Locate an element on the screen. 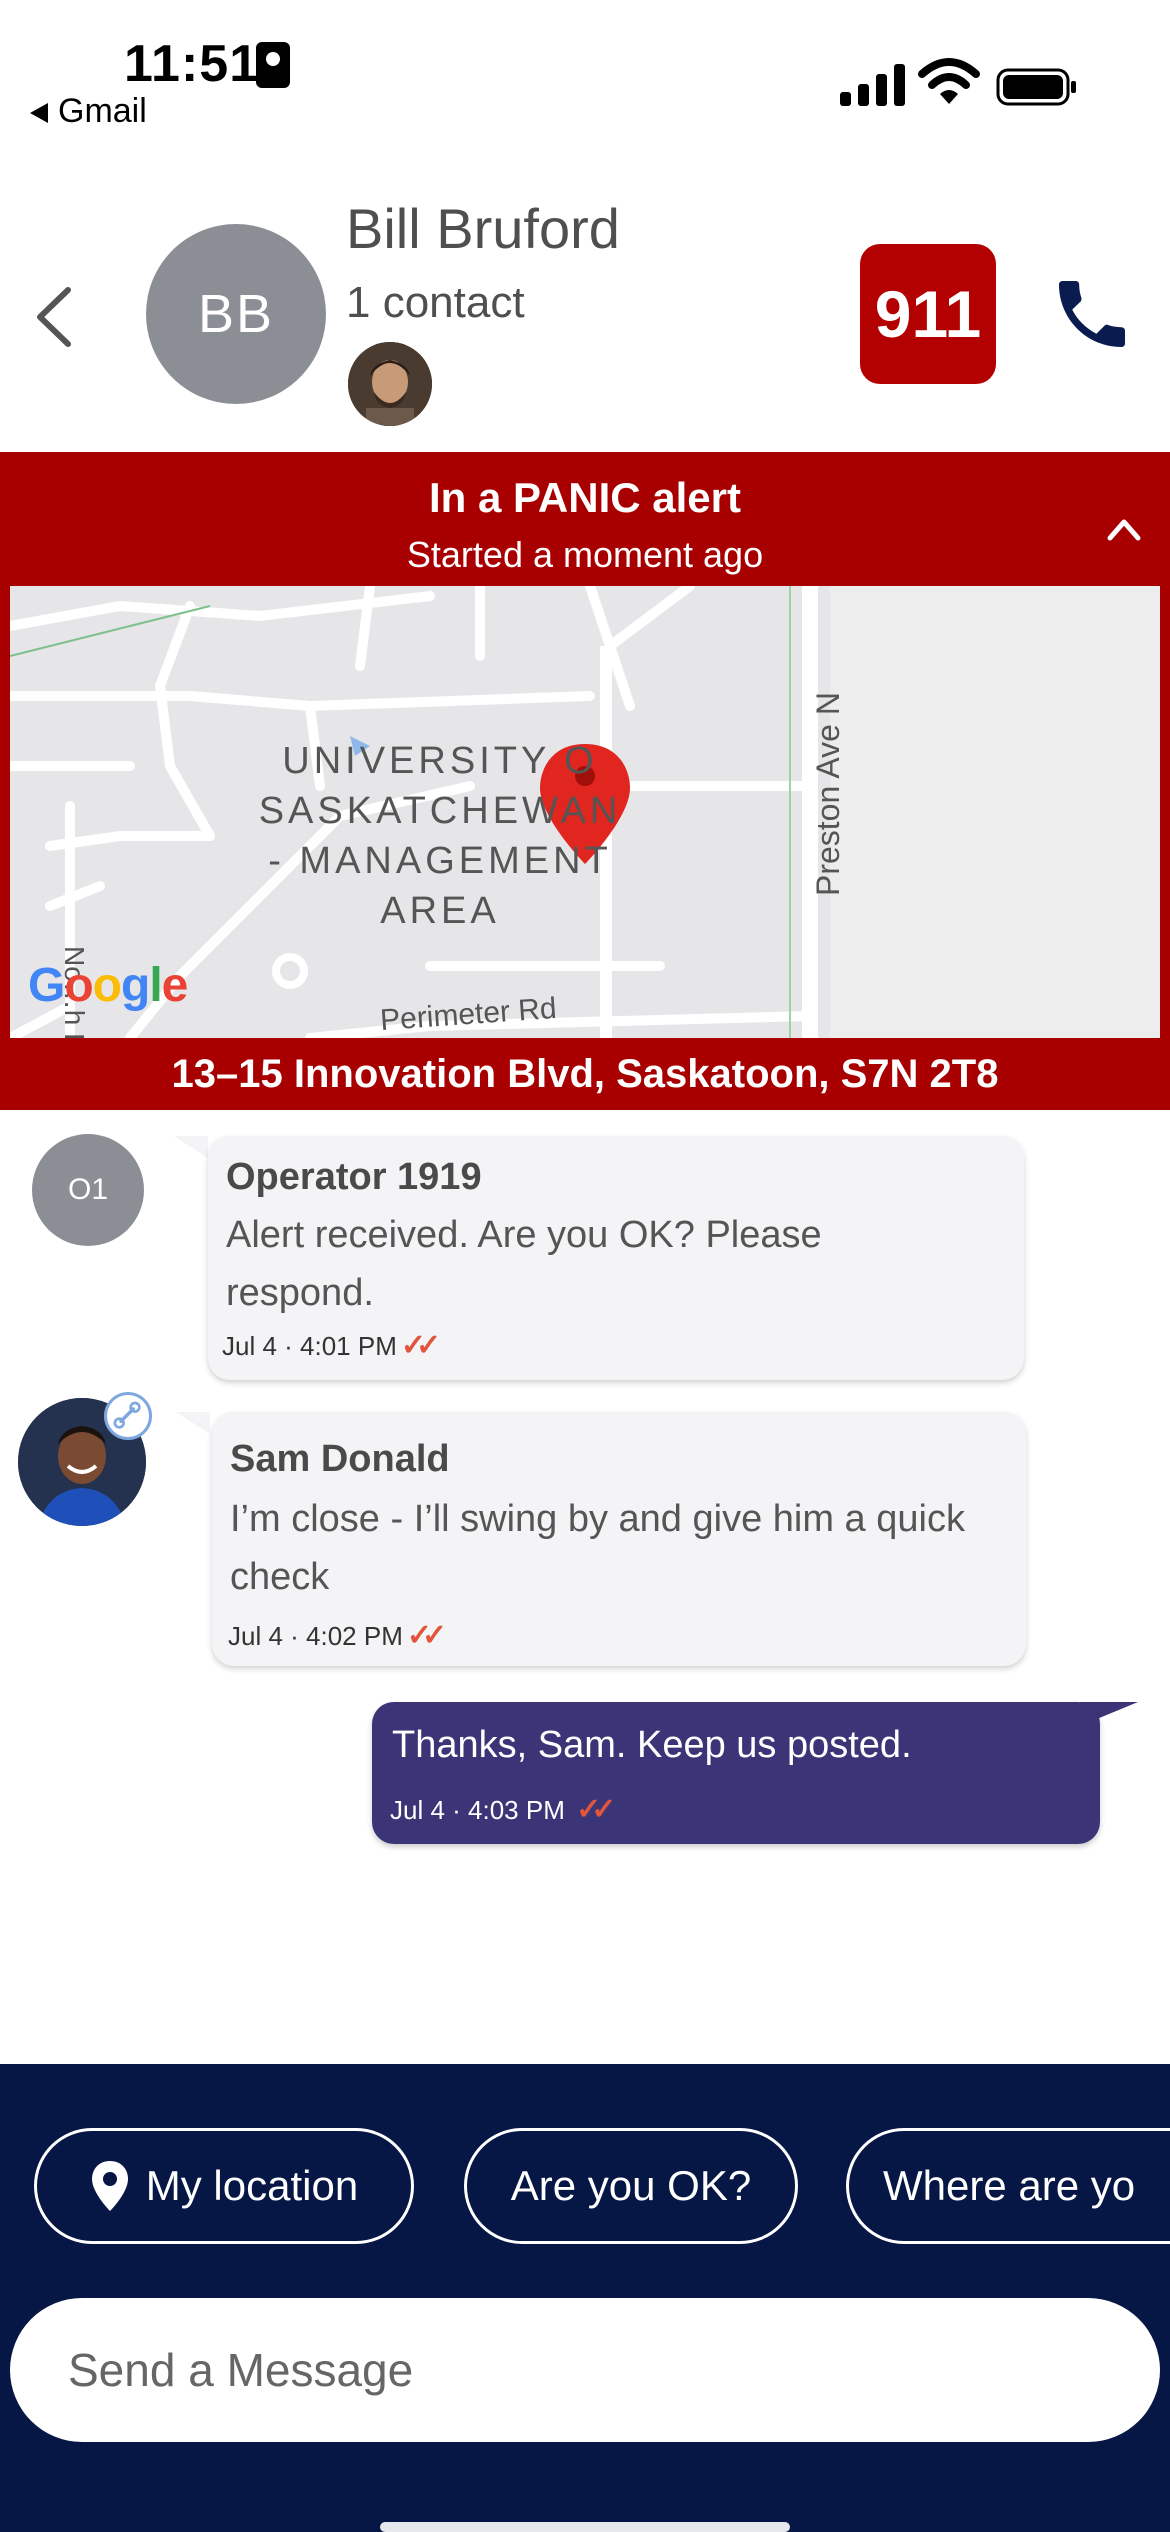  quick-reply-are-you-ok: Are you OK? is located at coordinates (631, 2186).